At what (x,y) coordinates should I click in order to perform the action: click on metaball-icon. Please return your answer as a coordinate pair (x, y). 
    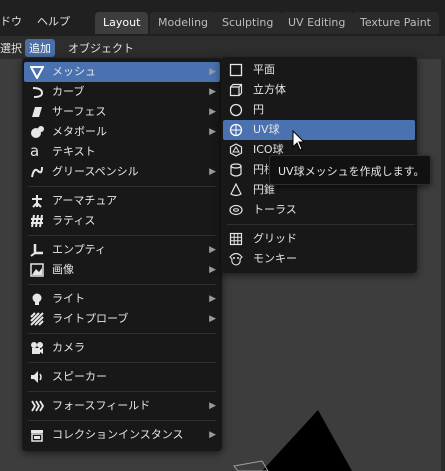
    Looking at the image, I should click on (37, 132).